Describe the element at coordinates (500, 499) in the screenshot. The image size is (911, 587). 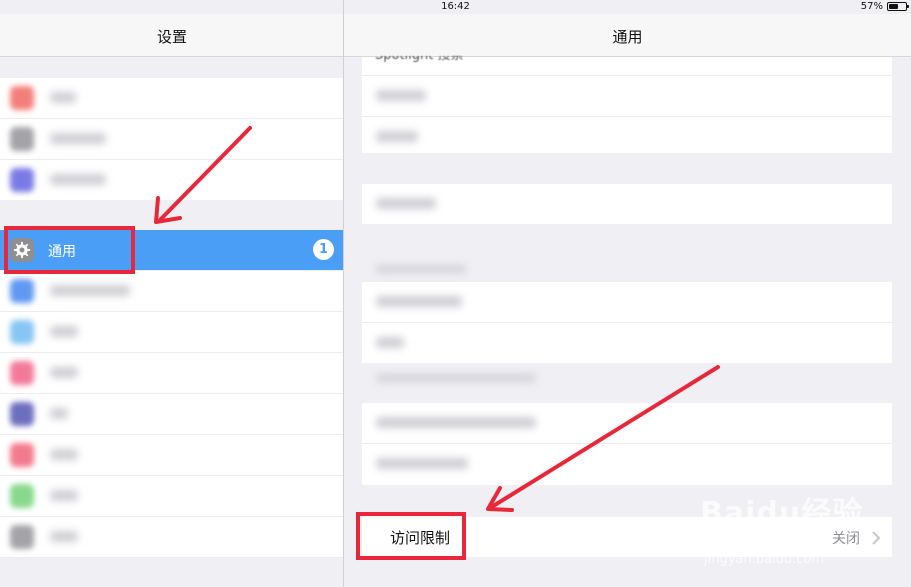
I see `arrow-head-restrictions` at that location.